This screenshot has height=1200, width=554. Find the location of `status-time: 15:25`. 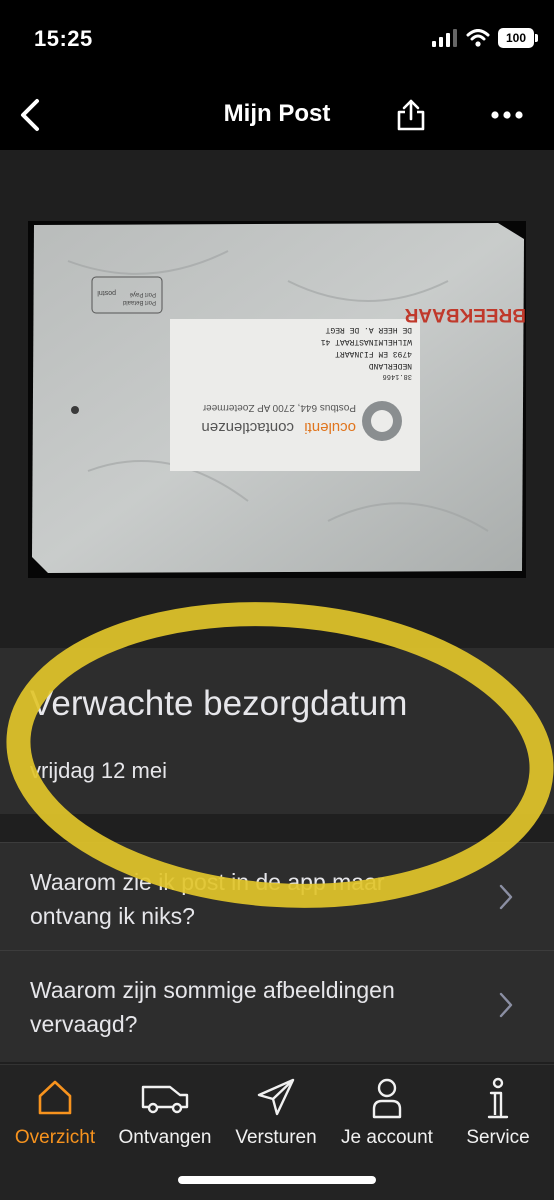

status-time: 15:25 is located at coordinates (63, 38).